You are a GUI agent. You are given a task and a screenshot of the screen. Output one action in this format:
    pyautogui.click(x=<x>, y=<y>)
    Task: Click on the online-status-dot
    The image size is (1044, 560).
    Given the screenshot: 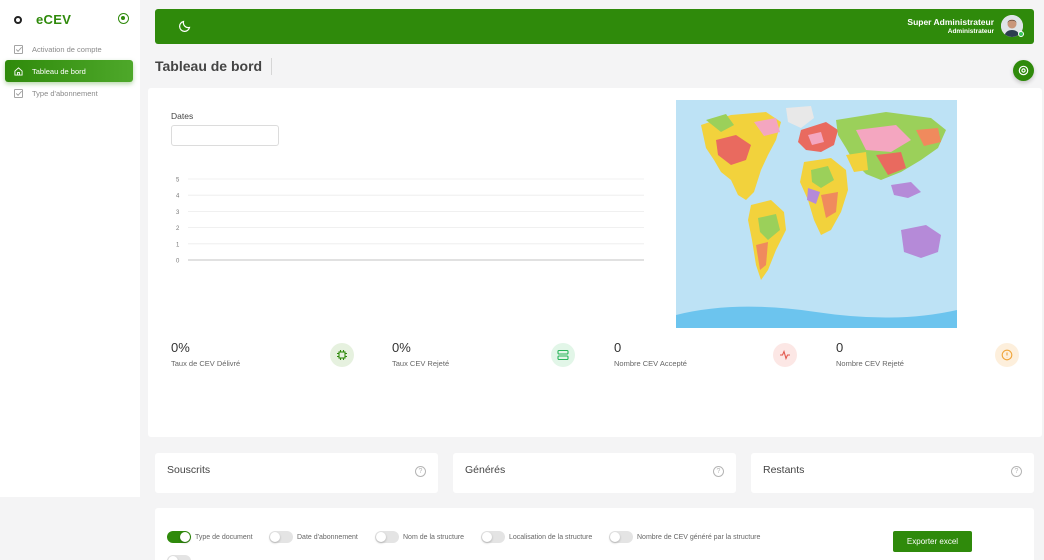 What is the action you would take?
    pyautogui.click(x=1021, y=34)
    